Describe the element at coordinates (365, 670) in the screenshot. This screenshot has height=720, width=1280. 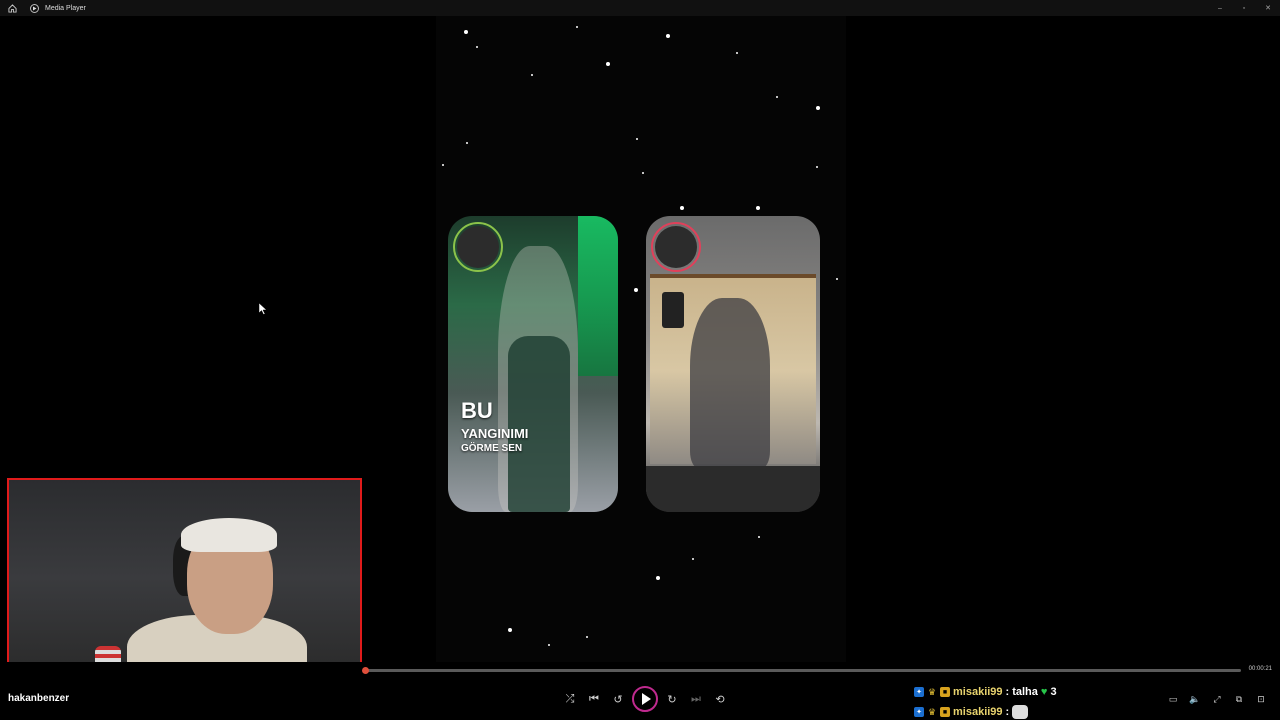
I see `progress-knob` at that location.